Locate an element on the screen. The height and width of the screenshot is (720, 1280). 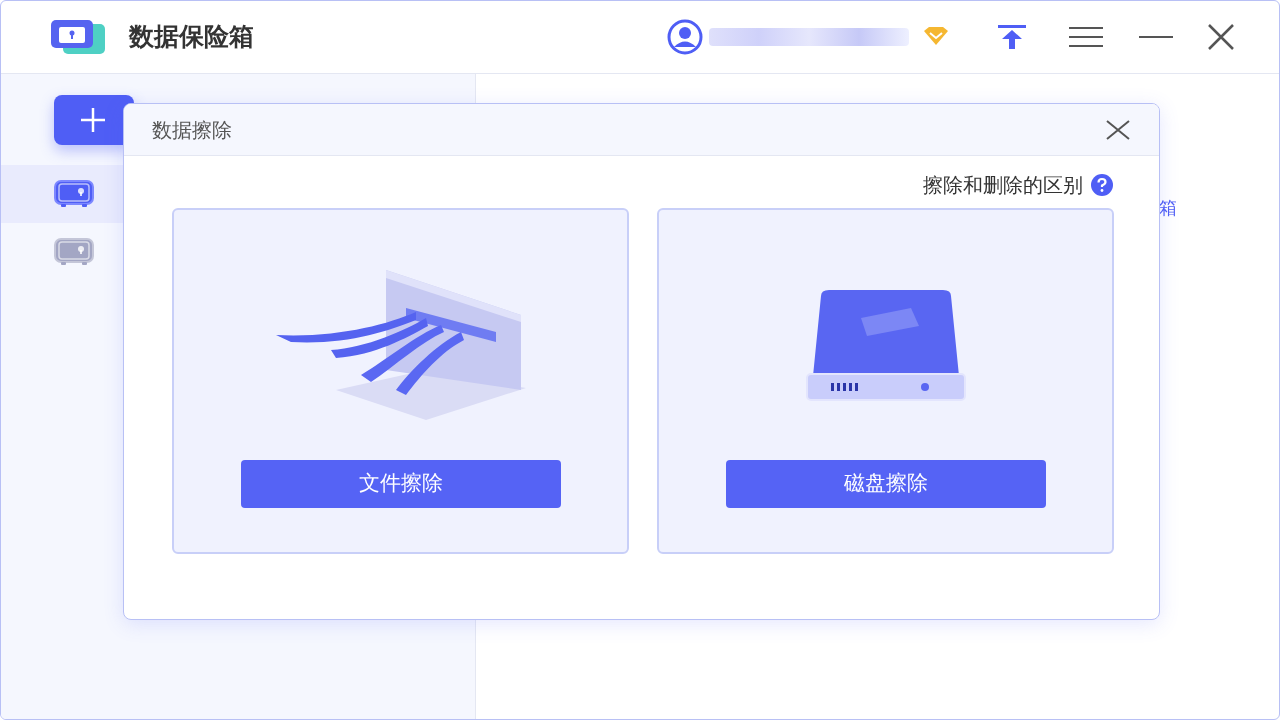
app-title: 数据保险箱 is located at coordinates (191, 37).